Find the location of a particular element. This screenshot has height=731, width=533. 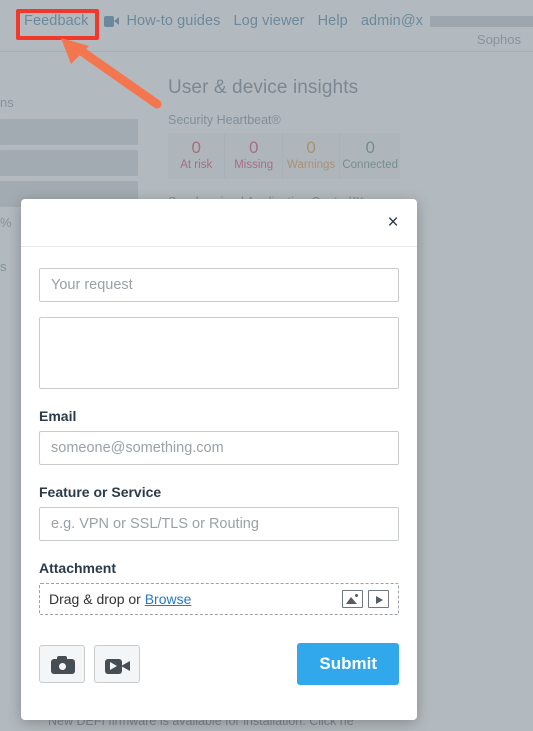

request-input is located at coordinates (219, 285).